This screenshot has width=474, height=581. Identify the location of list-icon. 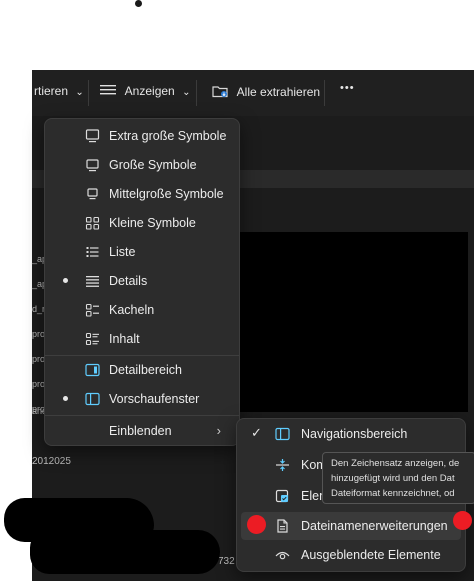
(92, 252).